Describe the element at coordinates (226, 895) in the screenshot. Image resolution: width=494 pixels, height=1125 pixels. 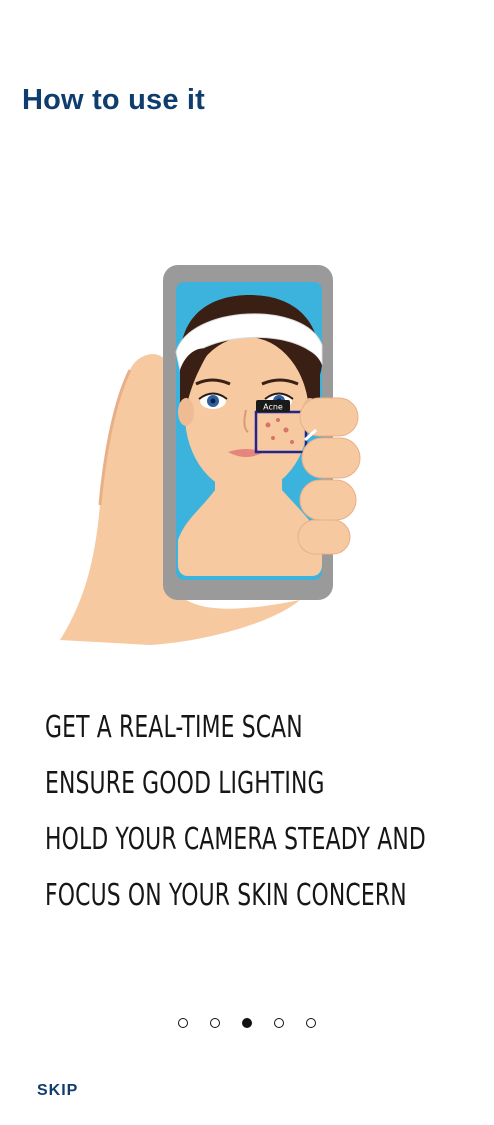
I see `instruction-line: focus on your skin concern` at that location.